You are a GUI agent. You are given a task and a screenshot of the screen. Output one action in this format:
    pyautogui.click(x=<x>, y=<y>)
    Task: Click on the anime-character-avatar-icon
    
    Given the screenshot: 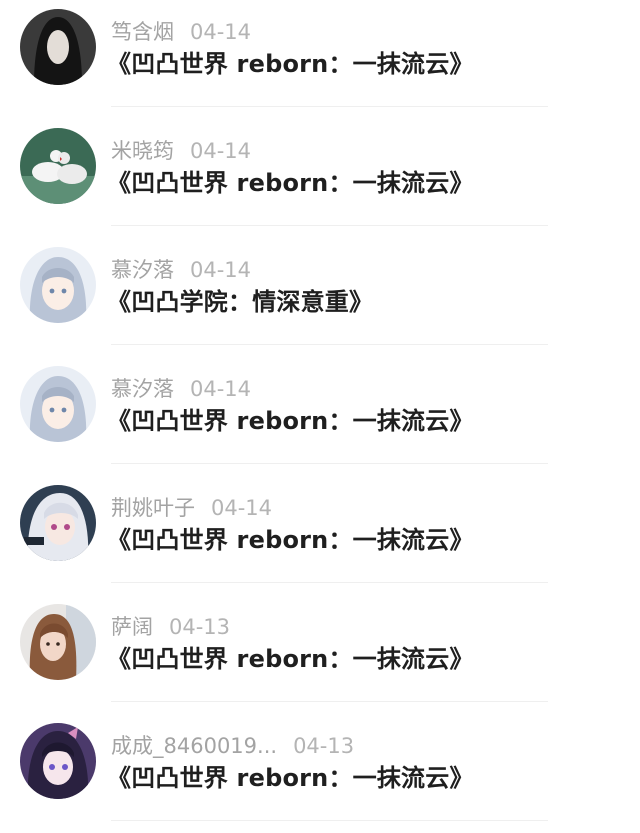 What is the action you would take?
    pyautogui.click(x=58, y=523)
    